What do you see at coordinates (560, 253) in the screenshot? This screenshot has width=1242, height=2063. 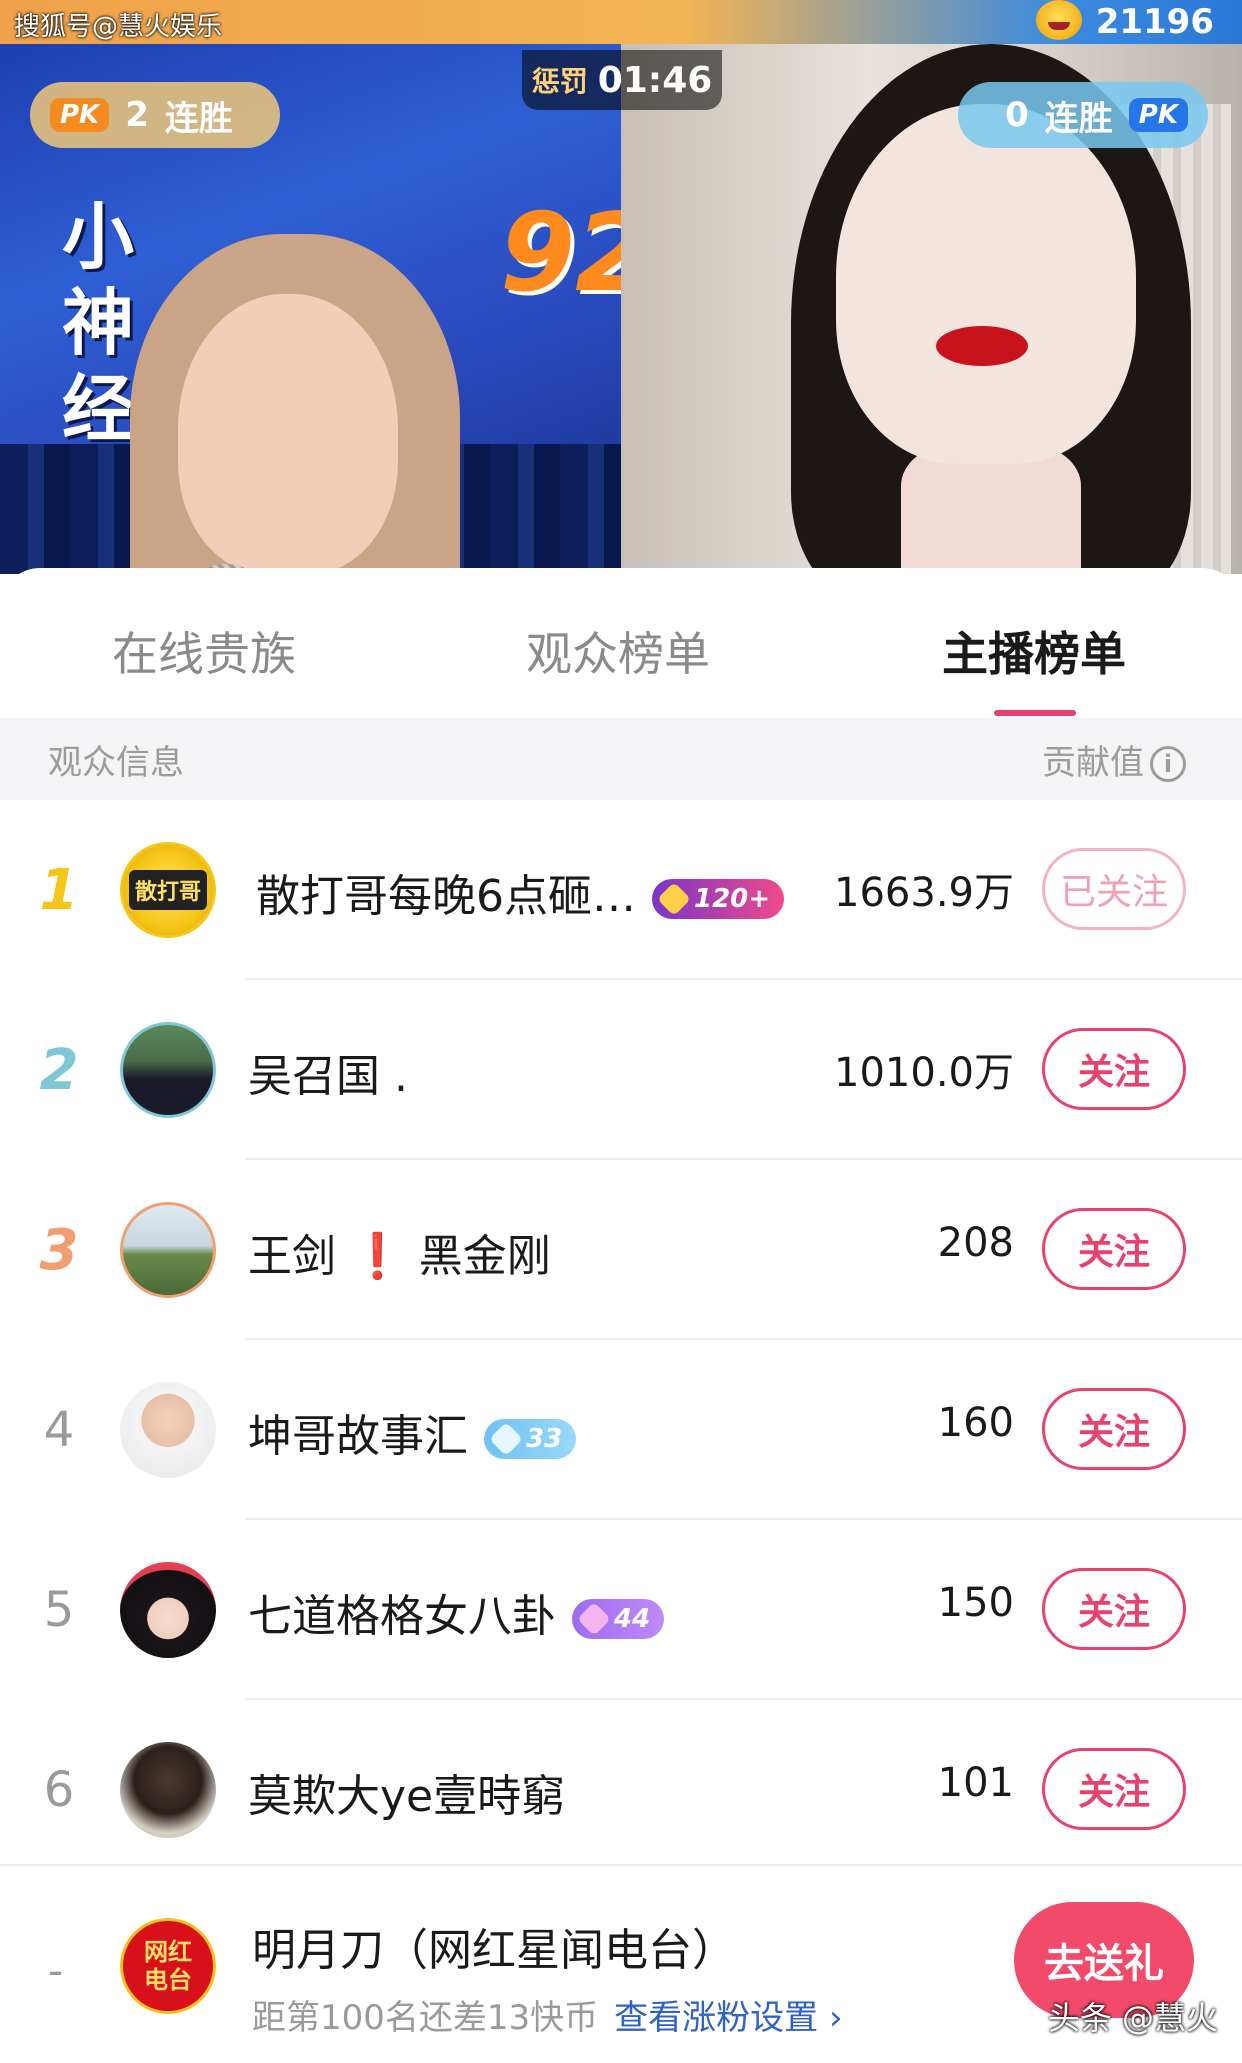 I see `left-digits: 927` at bounding box center [560, 253].